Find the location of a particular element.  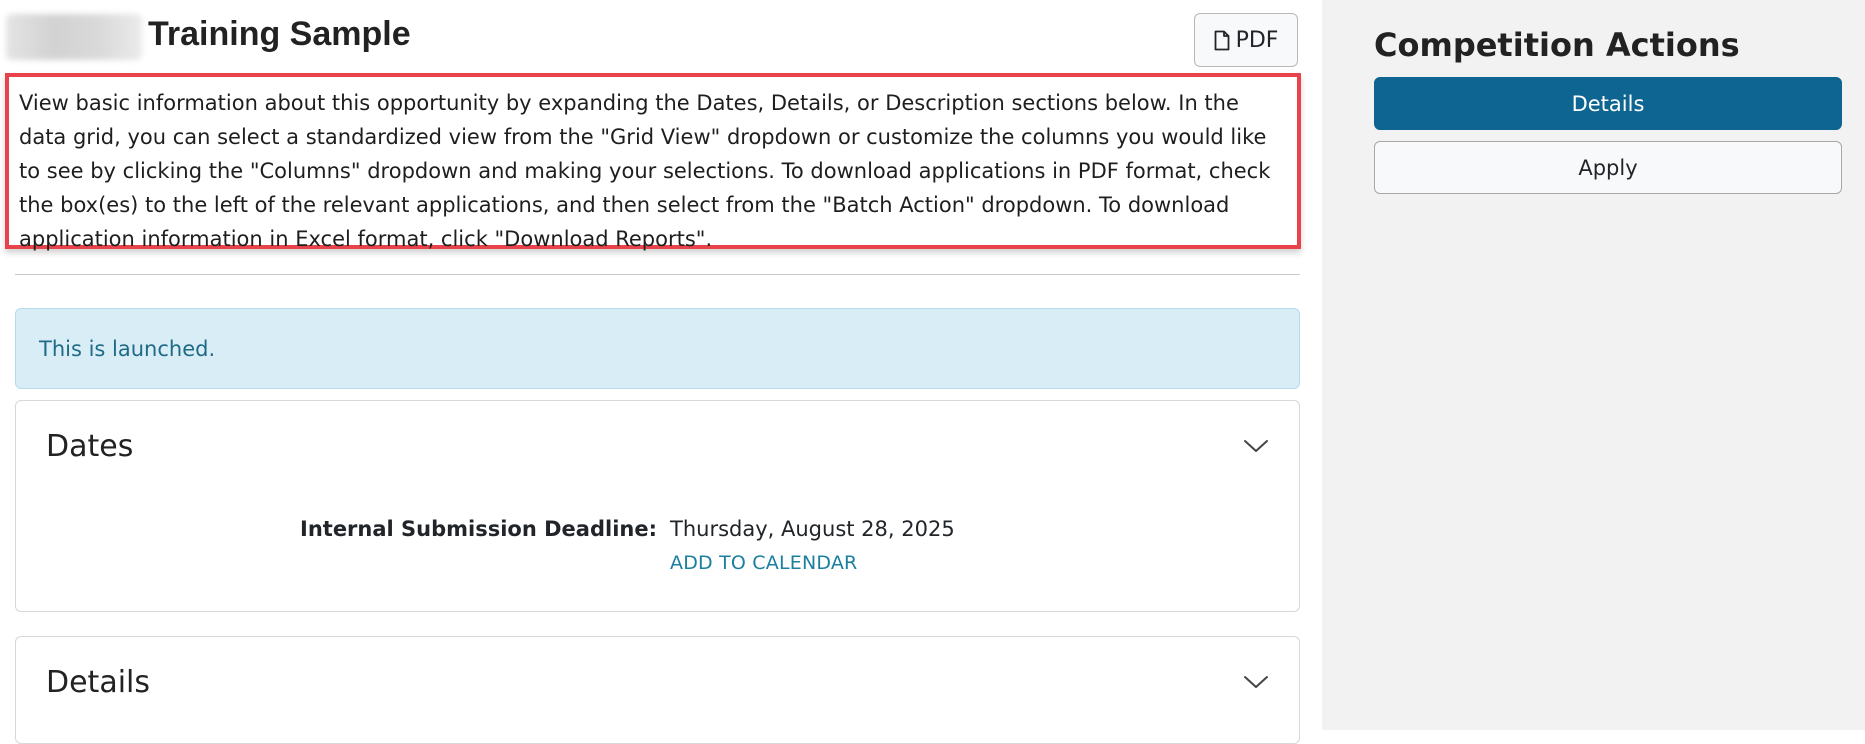

page-header: Training Sample PDF is located at coordinates (652, 40).